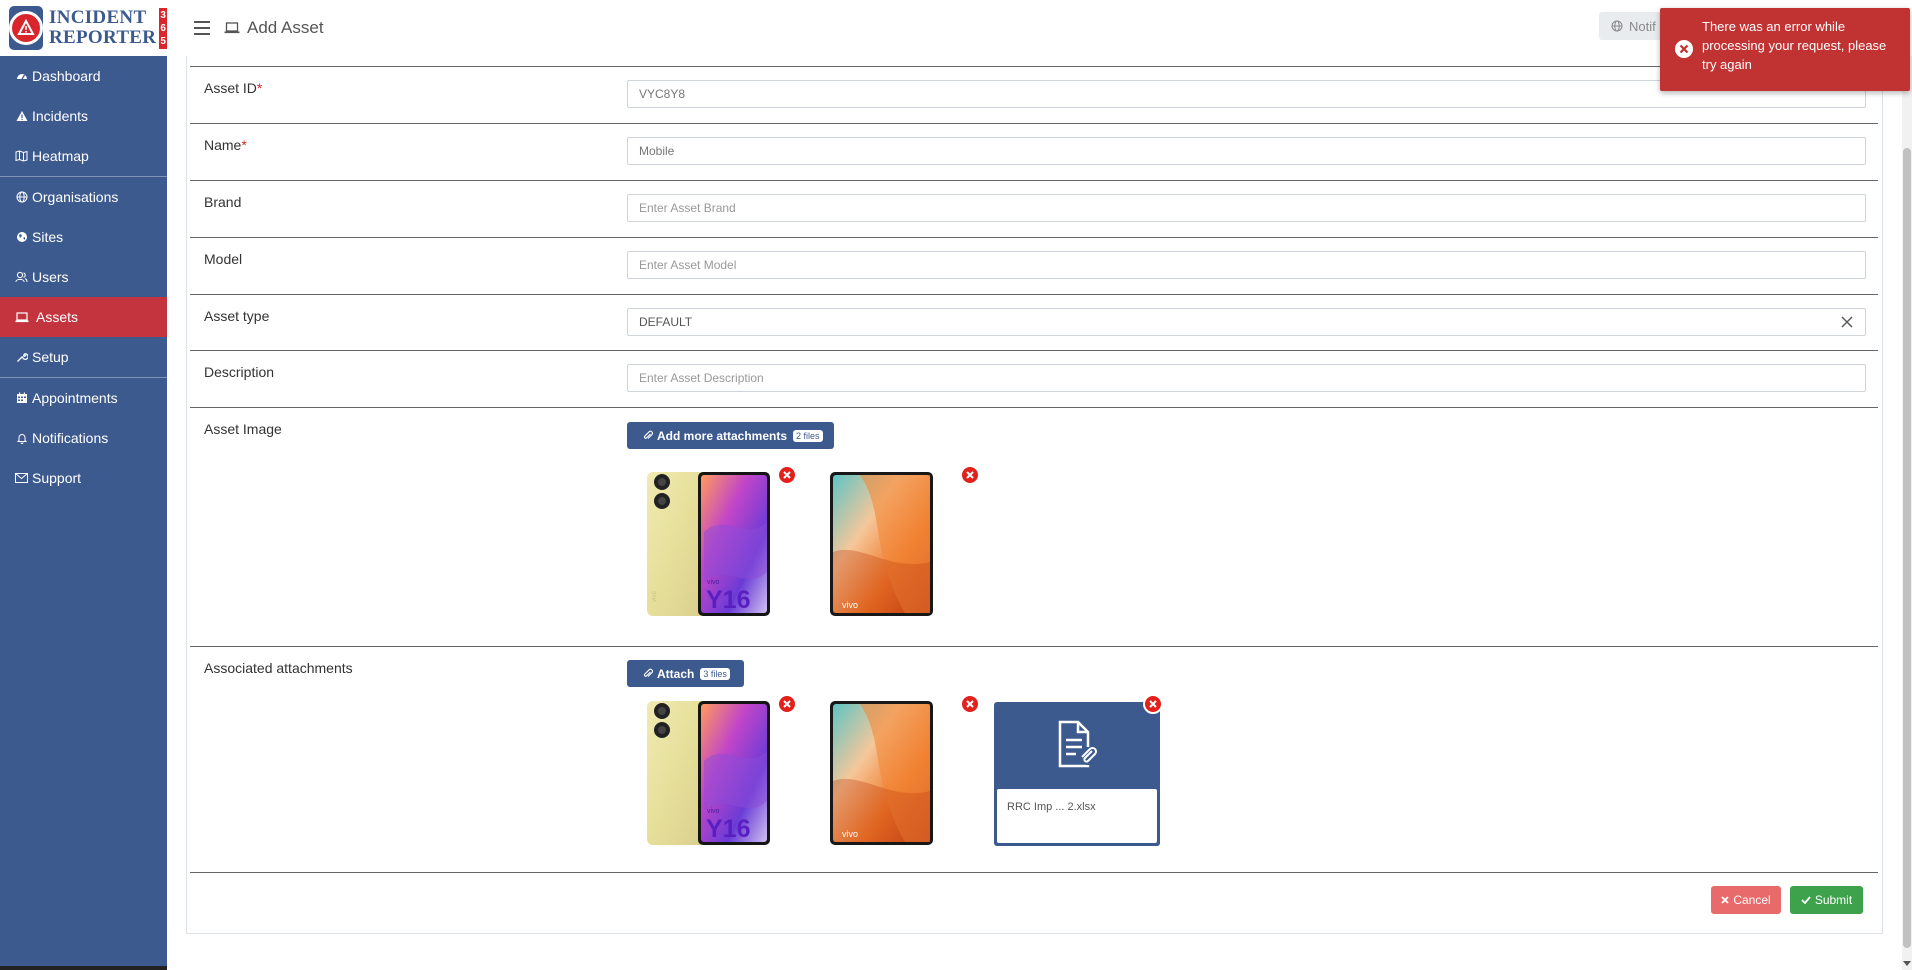 This screenshot has height=970, width=1912. What do you see at coordinates (1806, 900) in the screenshot?
I see `check-icon` at bounding box center [1806, 900].